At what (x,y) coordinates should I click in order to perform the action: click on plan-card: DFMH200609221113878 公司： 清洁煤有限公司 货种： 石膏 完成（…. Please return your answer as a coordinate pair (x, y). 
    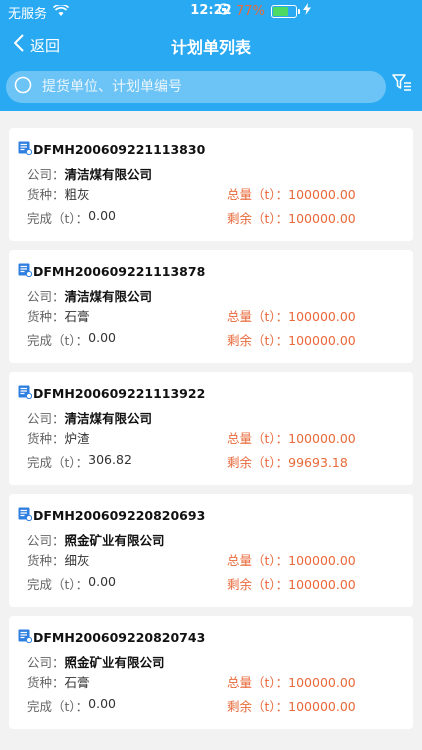
    Looking at the image, I should click on (211, 306).